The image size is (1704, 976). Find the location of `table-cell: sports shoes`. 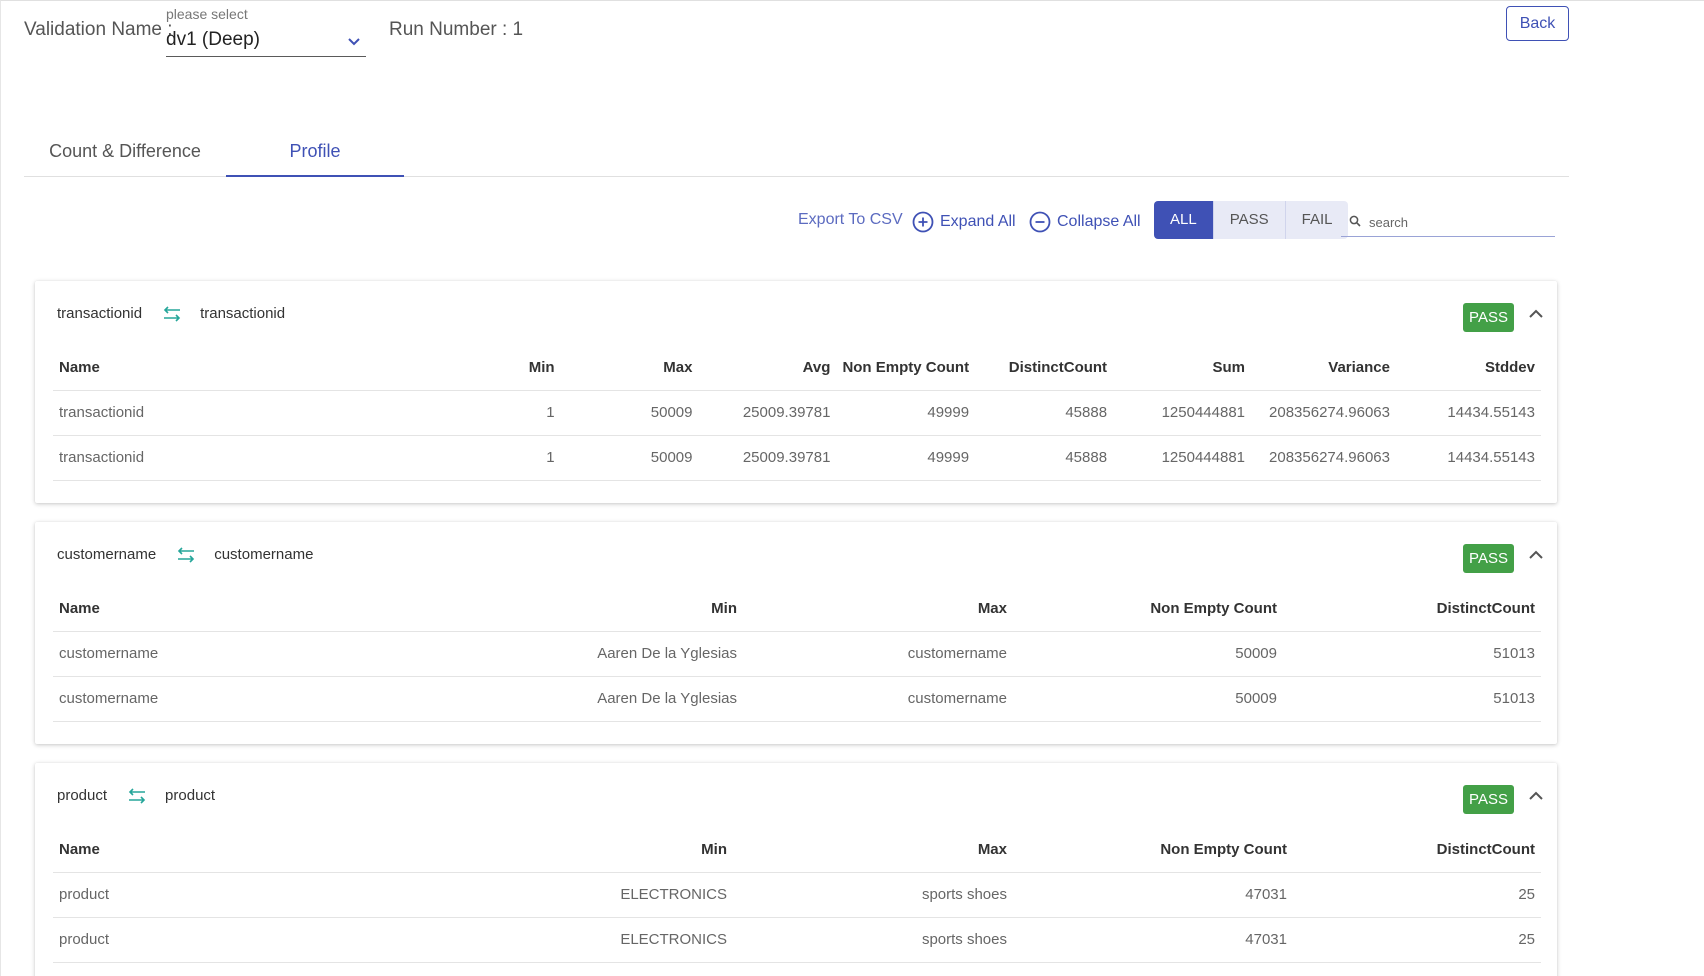

table-cell: sports shoes is located at coordinates (873, 939).